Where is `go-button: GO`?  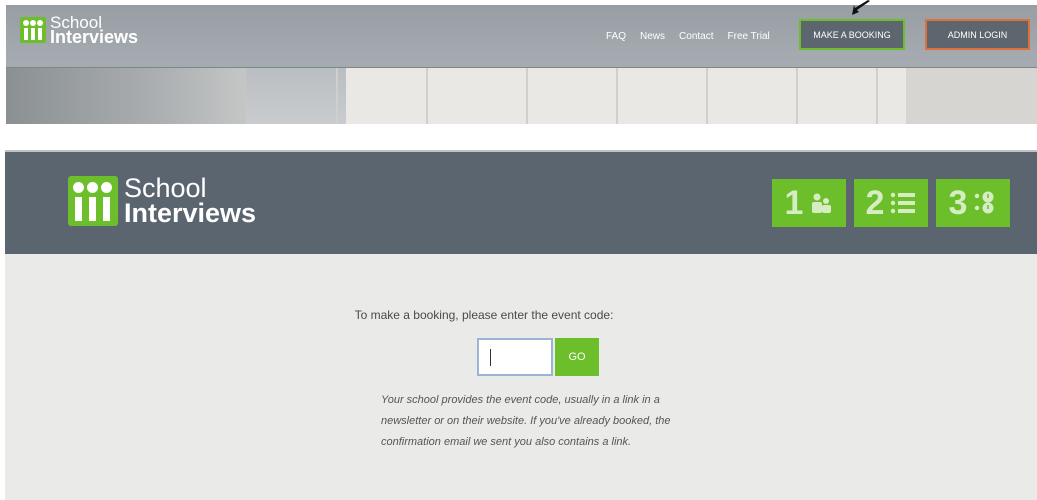
go-button: GO is located at coordinates (577, 357).